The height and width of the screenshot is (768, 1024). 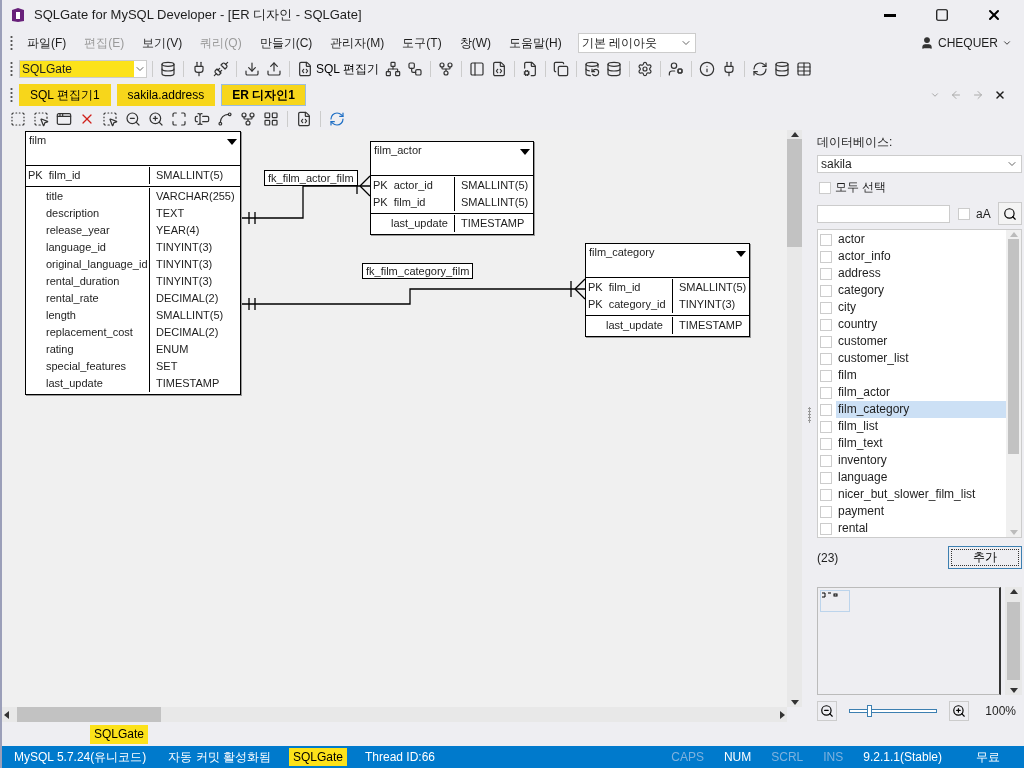 What do you see at coordinates (921, 392) in the screenshot?
I see `list-item: film_actor` at bounding box center [921, 392].